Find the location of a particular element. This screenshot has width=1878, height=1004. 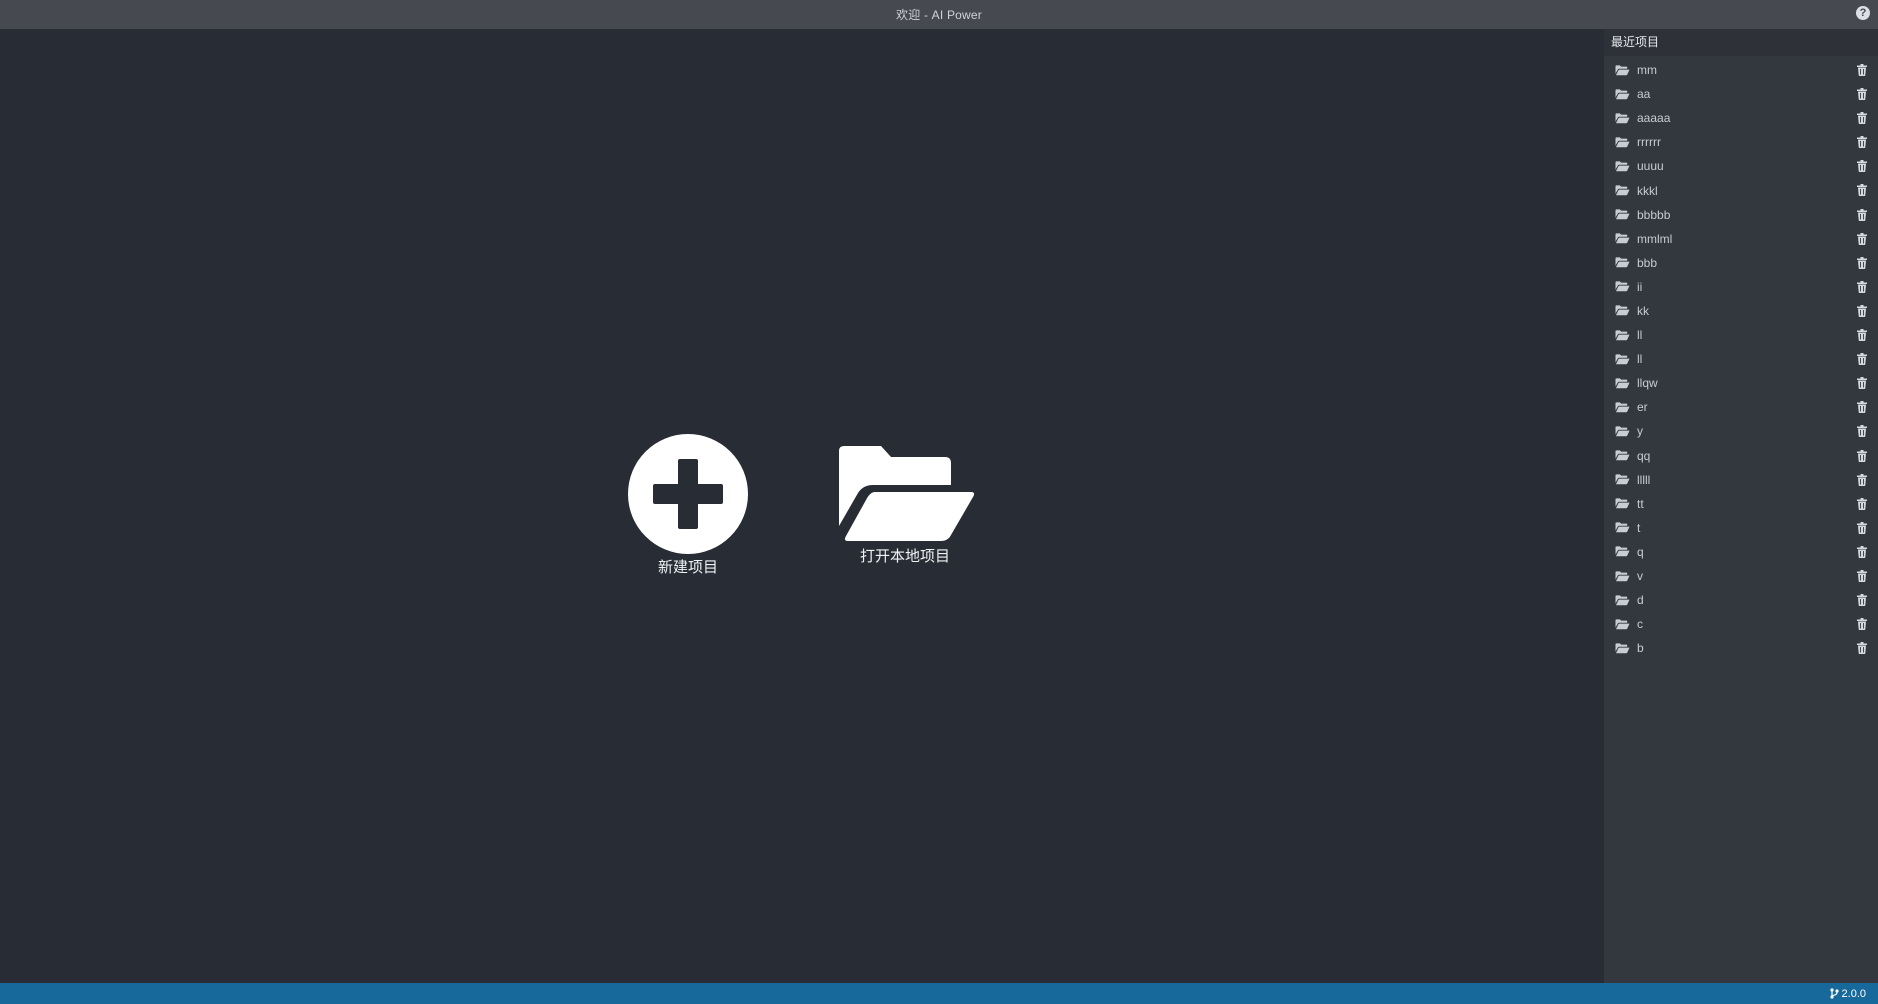

recent-project-item: mm is located at coordinates (1741, 70).